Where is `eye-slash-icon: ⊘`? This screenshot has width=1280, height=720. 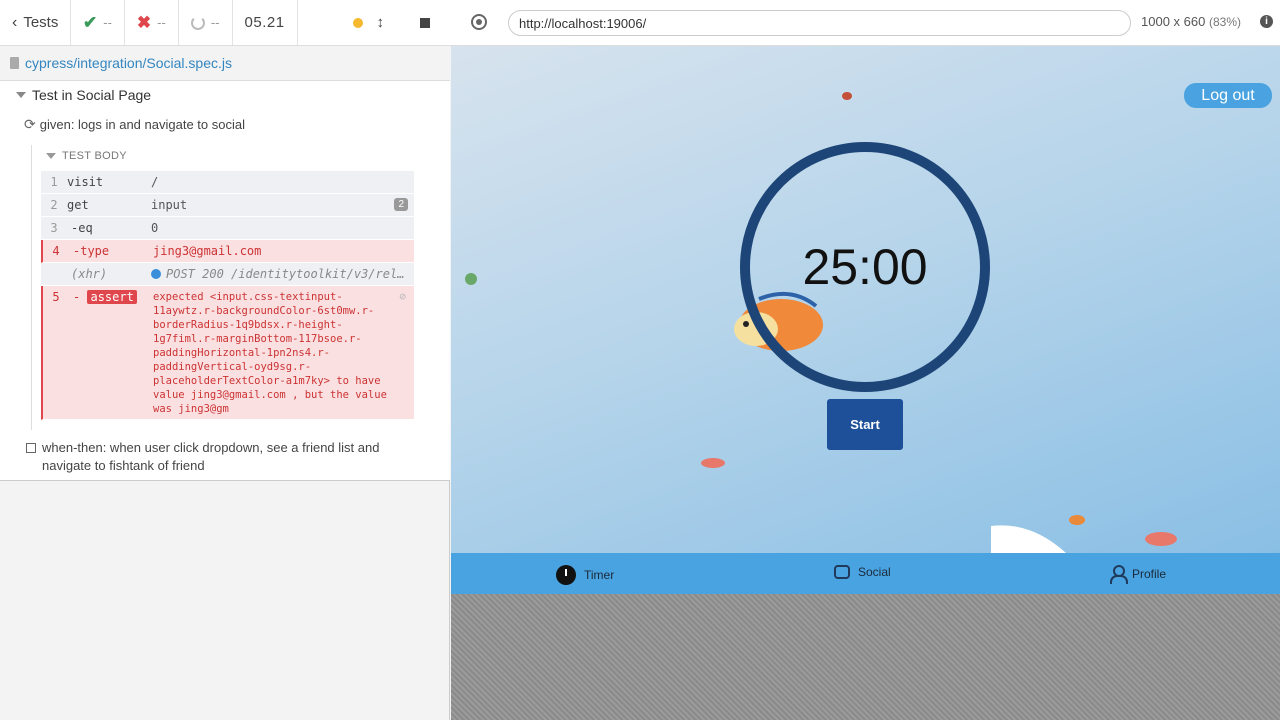 eye-slash-icon: ⊘ is located at coordinates (402, 296).